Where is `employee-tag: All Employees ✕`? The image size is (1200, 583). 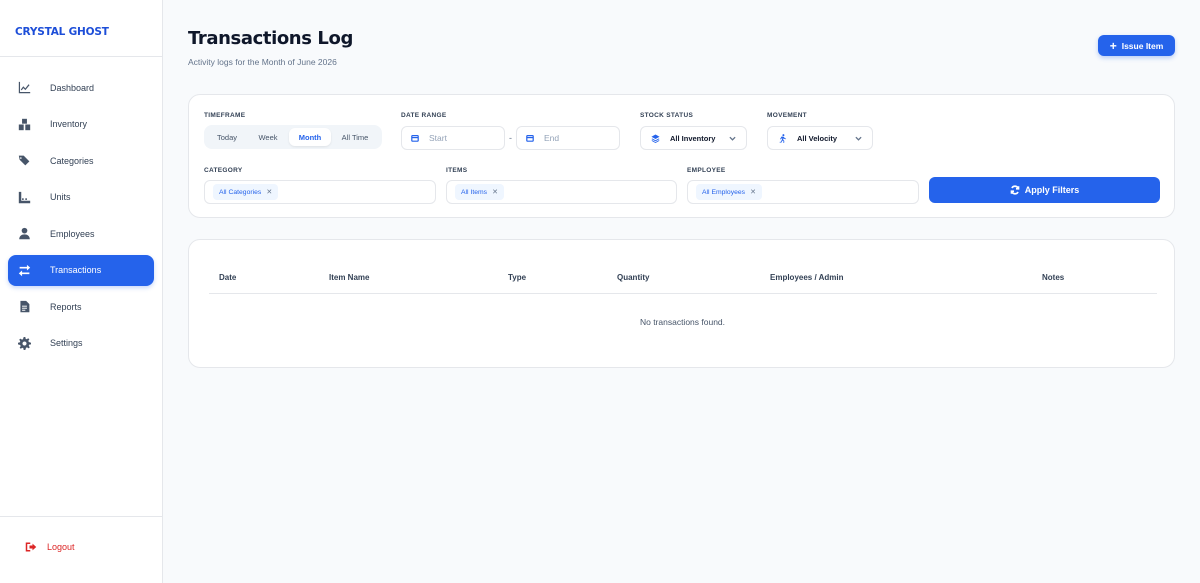
employee-tag: All Employees ✕ is located at coordinates (729, 192).